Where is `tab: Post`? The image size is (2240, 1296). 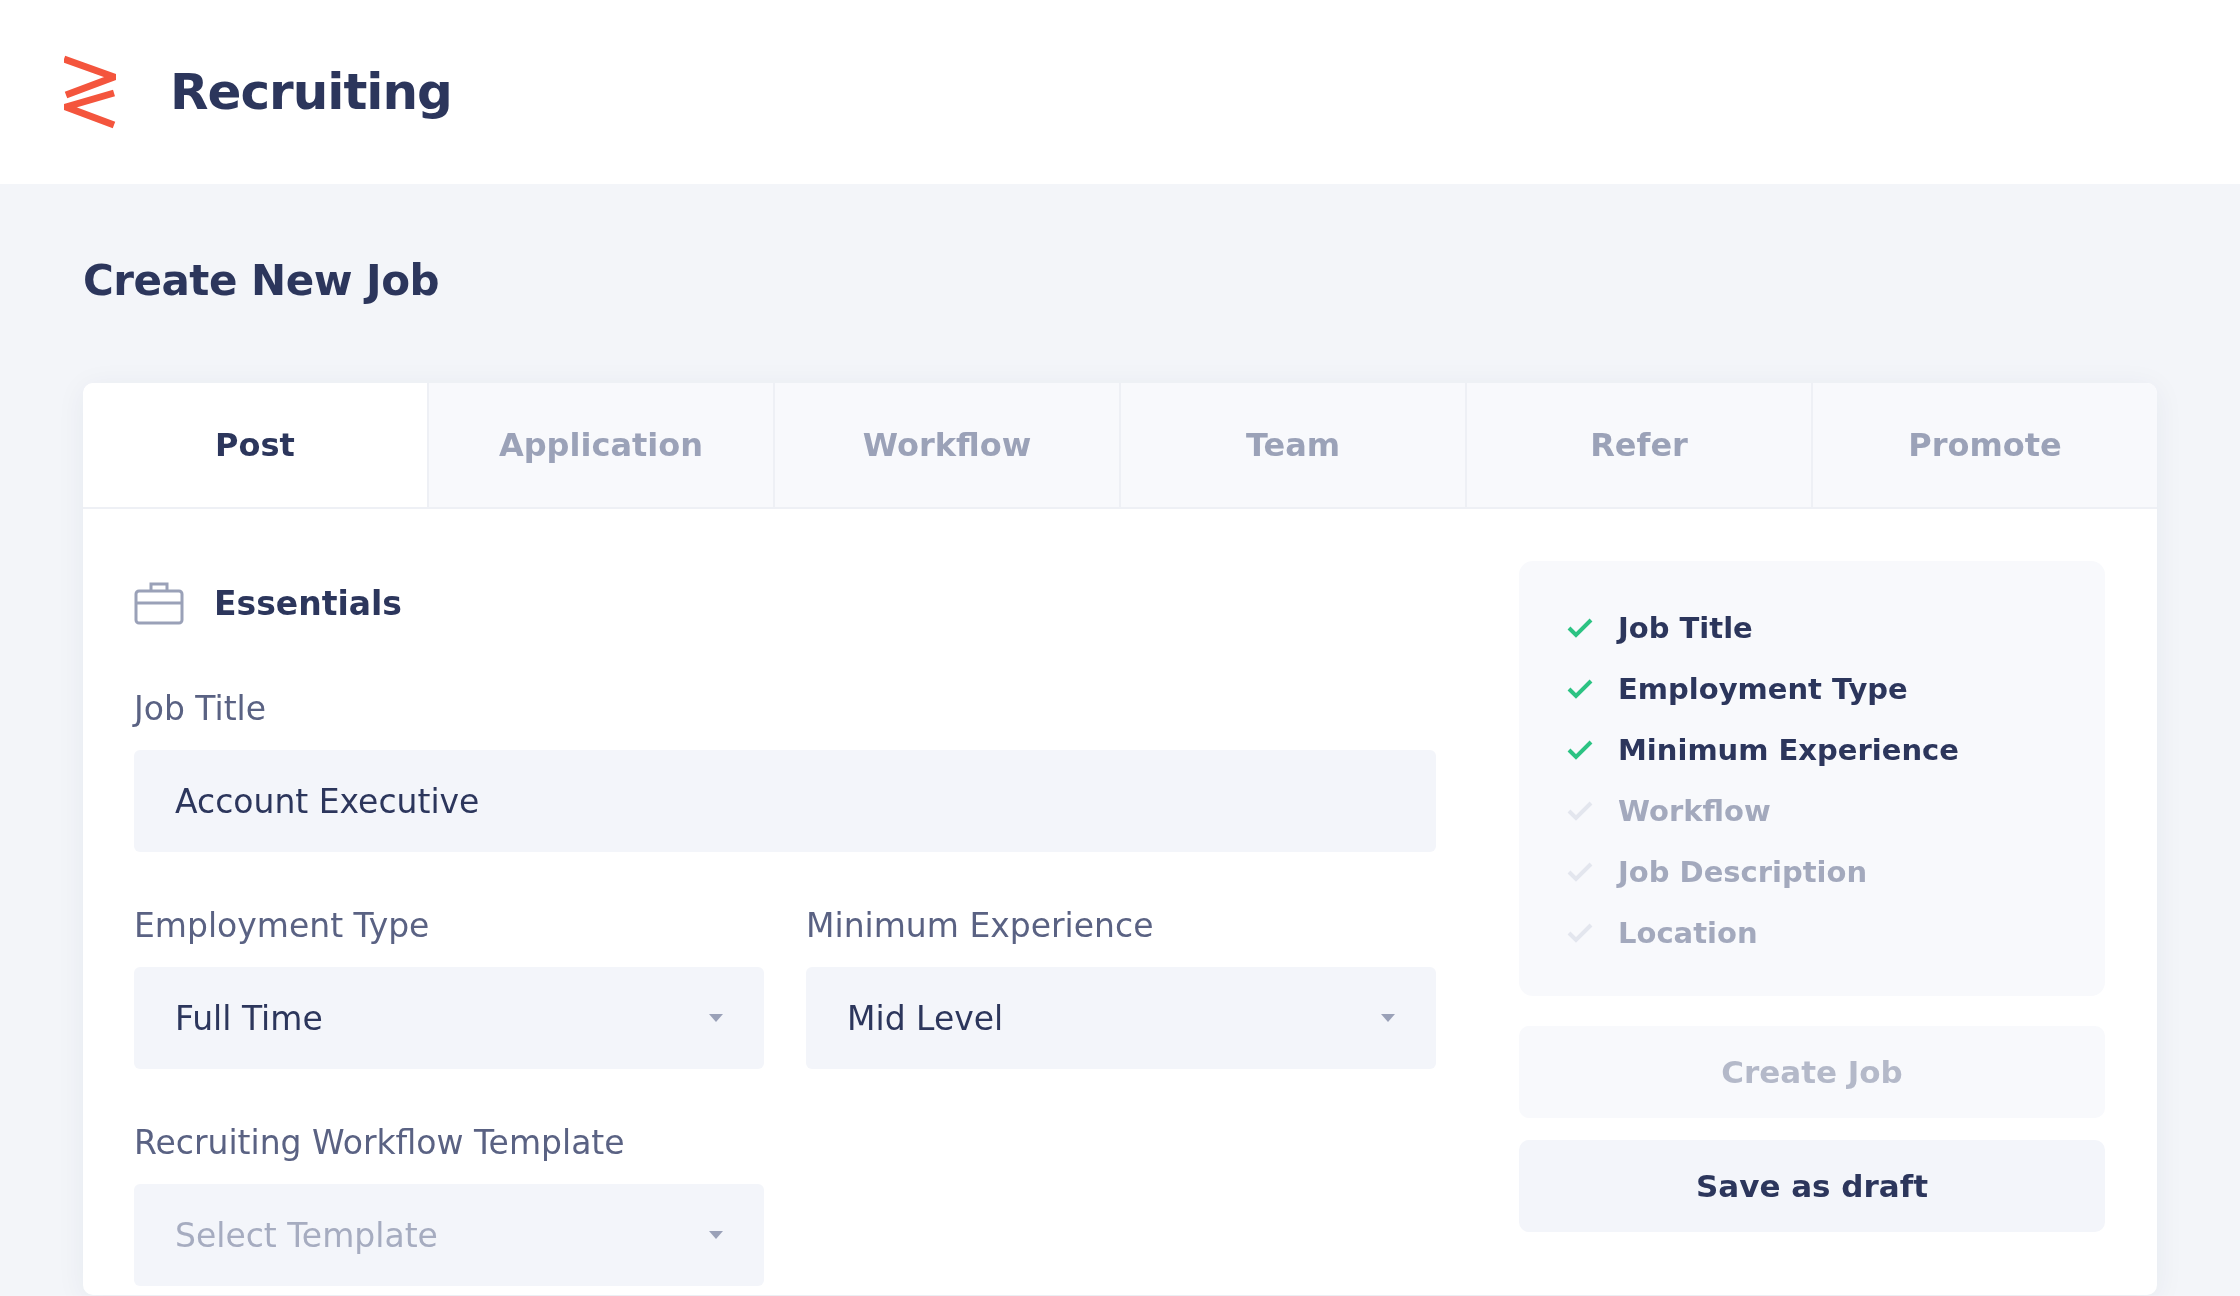
tab: Post is located at coordinates (255, 445).